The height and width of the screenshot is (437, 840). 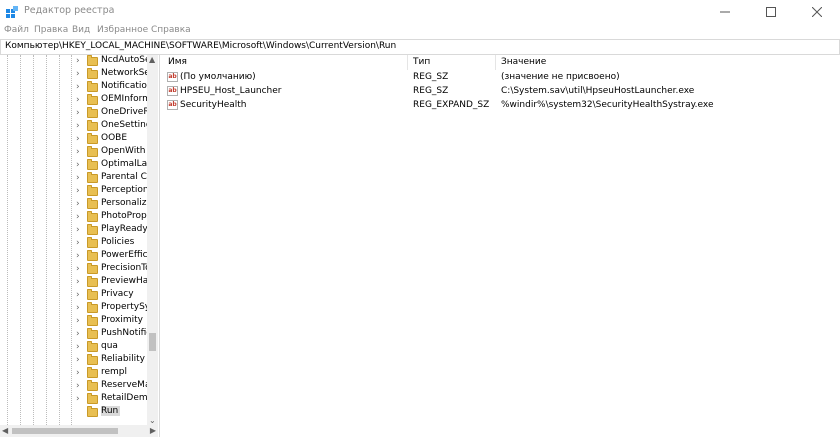 I want to click on window-title: Редактор реестра, so click(x=69, y=10).